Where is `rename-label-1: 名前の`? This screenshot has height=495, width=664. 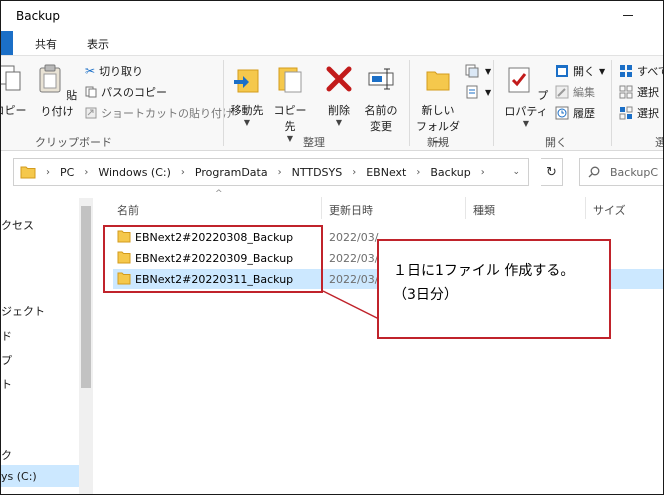
rename-label-1: 名前の is located at coordinates (381, 110).